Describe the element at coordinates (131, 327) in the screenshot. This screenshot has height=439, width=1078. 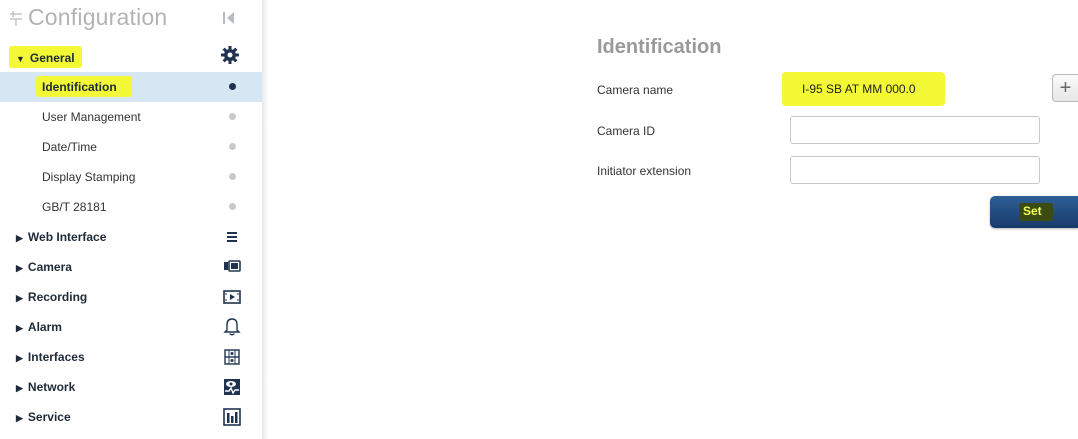
I see `sidebar-item-alarm: ▶ Alarm` at that location.